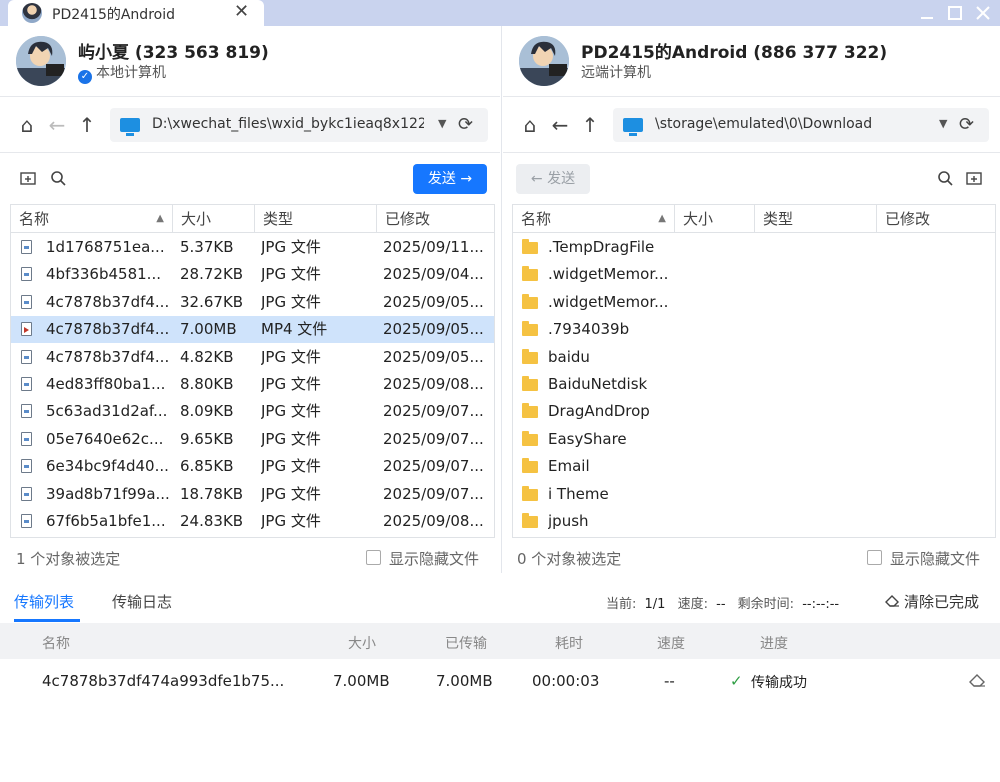 The image size is (1000, 782). I want to click on clear-completed-button: 清除已完成, so click(931, 601).